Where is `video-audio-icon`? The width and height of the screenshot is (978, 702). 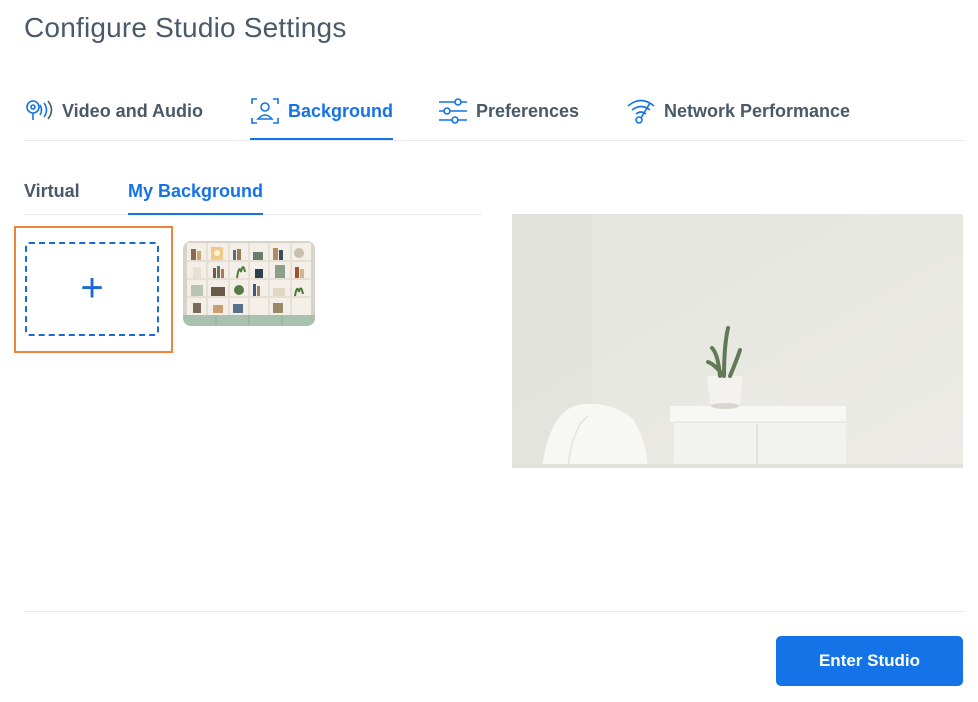
video-audio-icon is located at coordinates (39, 111).